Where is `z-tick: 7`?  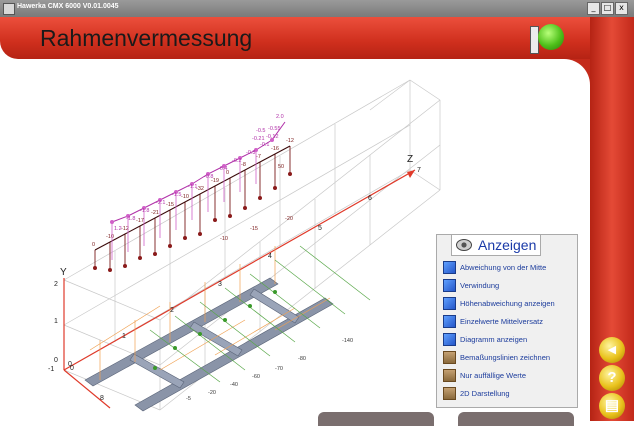
z-tick: 7 is located at coordinates (419, 170).